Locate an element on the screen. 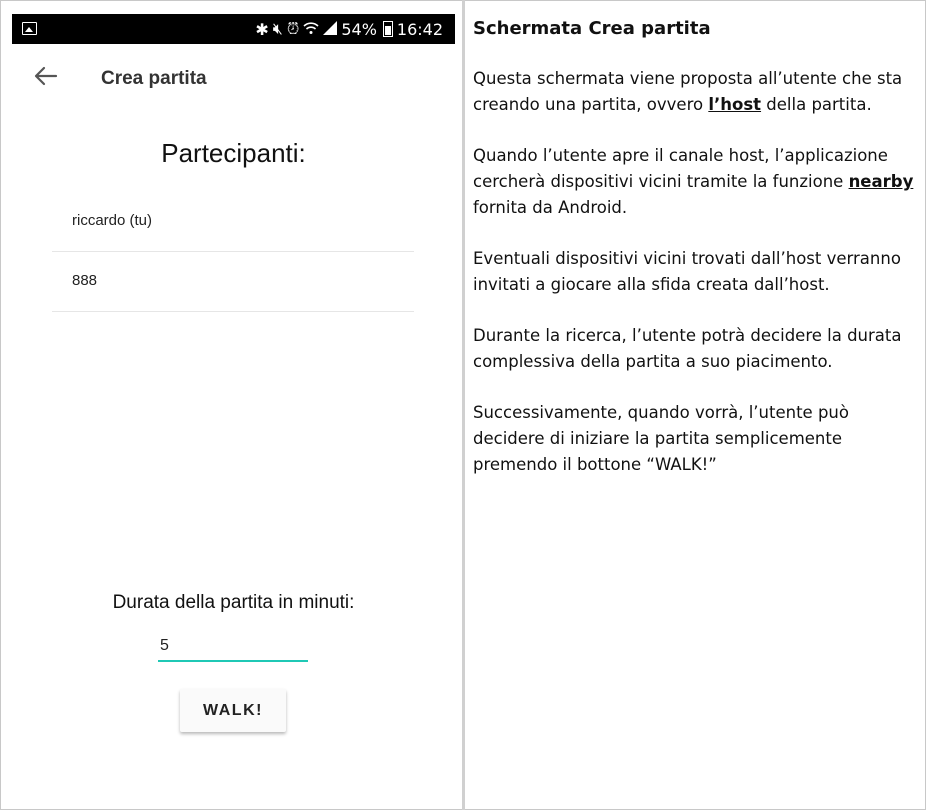  app-bar: Crea partita is located at coordinates (233, 76).